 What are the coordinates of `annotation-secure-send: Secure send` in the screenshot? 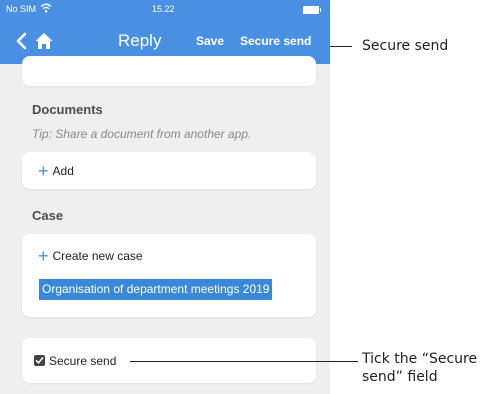 It's located at (405, 46).